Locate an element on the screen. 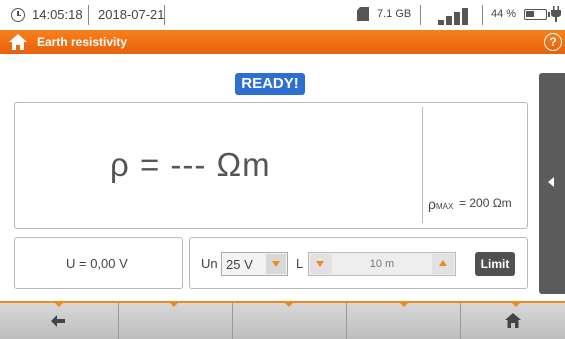 Image resolution: width=565 pixels, height=339 pixels. title-bar: Earth resistivity ? is located at coordinates (282, 42).